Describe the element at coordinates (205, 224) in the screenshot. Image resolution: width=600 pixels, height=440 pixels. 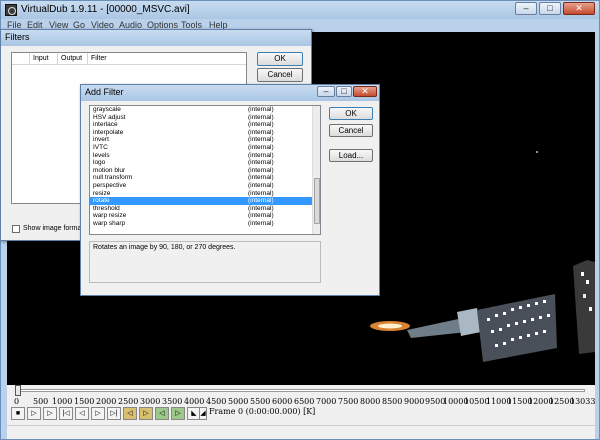
I see `filter-row: warp sharp (internal)` at that location.